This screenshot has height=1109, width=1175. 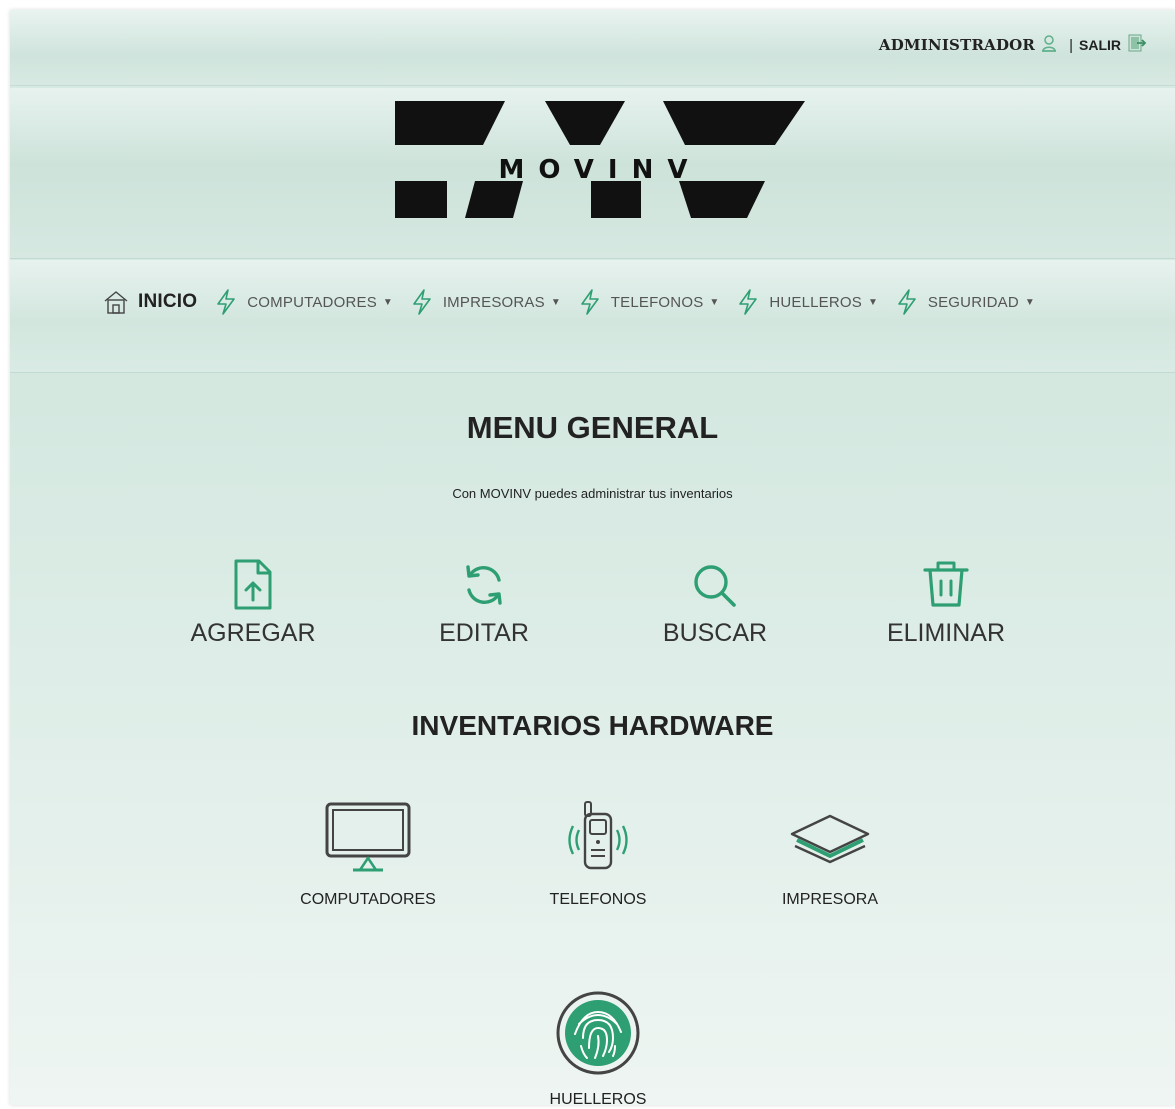 What do you see at coordinates (600, 170) in the screenshot?
I see `logo-text: MOVINV` at bounding box center [600, 170].